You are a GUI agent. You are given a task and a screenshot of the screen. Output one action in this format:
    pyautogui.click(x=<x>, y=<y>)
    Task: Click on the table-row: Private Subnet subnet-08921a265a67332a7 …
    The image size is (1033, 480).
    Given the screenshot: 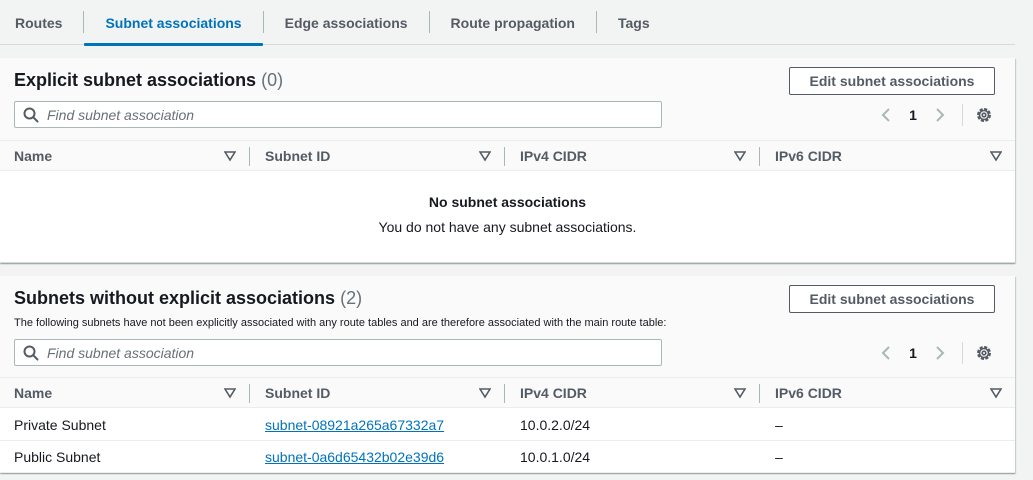 What is the action you would take?
    pyautogui.click(x=507, y=425)
    